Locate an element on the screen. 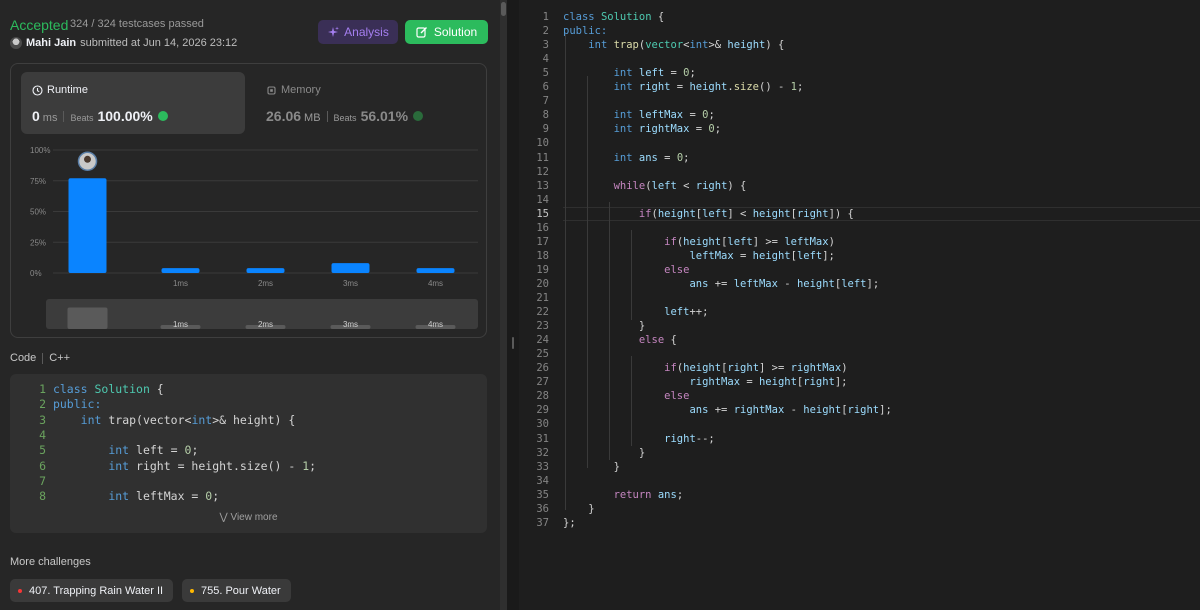 Image resolution: width=1200 pixels, height=610 pixels. editor-line: 30 is located at coordinates (541, 425).